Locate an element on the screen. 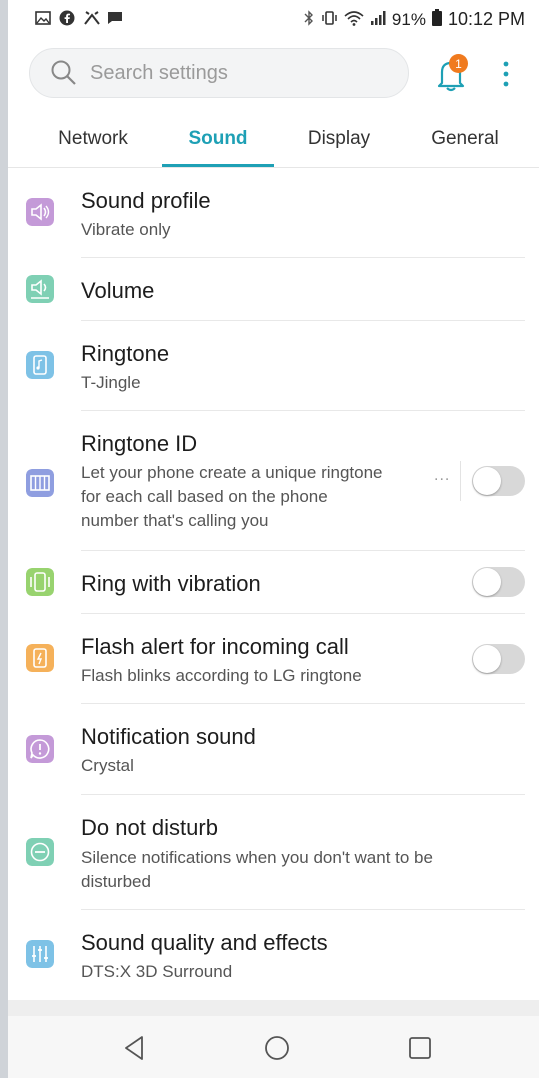  tab-display: Display is located at coordinates (339, 139).